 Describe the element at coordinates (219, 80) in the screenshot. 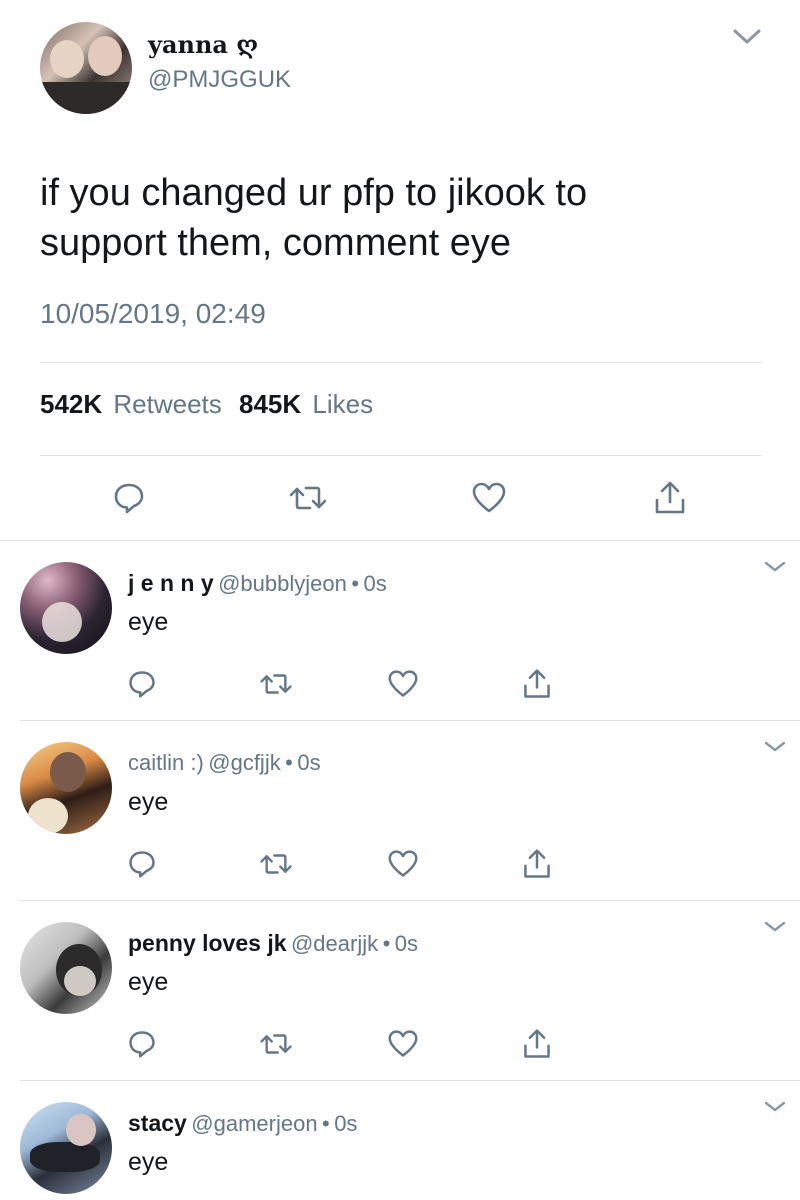

I see `user-handle: @PMJGGUK` at that location.